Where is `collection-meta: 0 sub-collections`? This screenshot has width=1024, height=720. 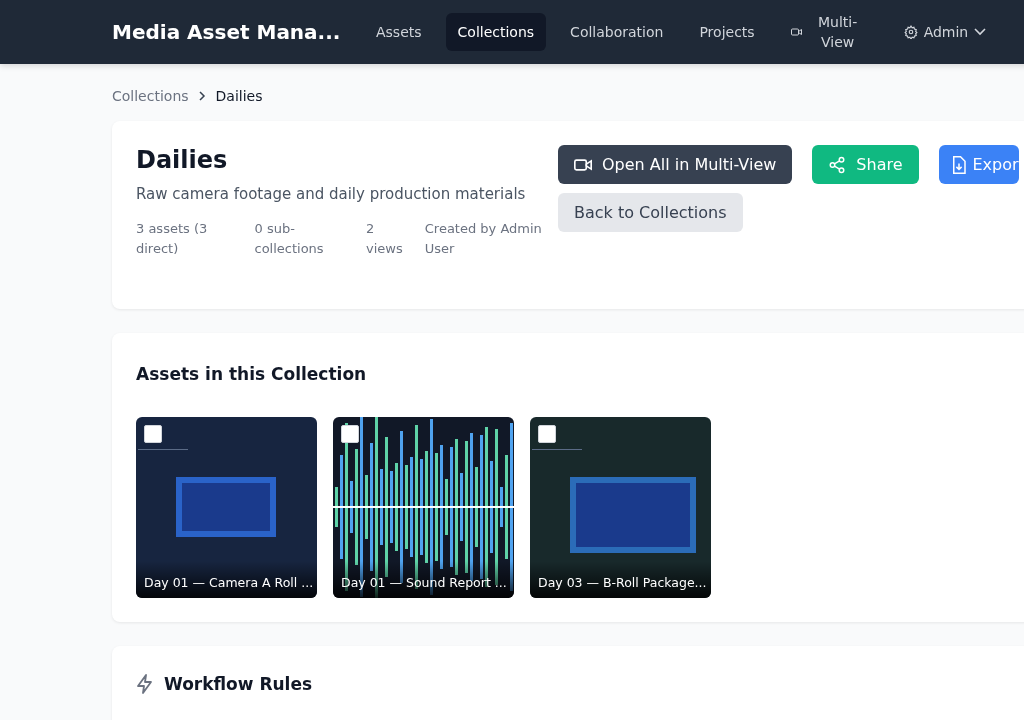
collection-meta: 0 sub-collections is located at coordinates (289, 239).